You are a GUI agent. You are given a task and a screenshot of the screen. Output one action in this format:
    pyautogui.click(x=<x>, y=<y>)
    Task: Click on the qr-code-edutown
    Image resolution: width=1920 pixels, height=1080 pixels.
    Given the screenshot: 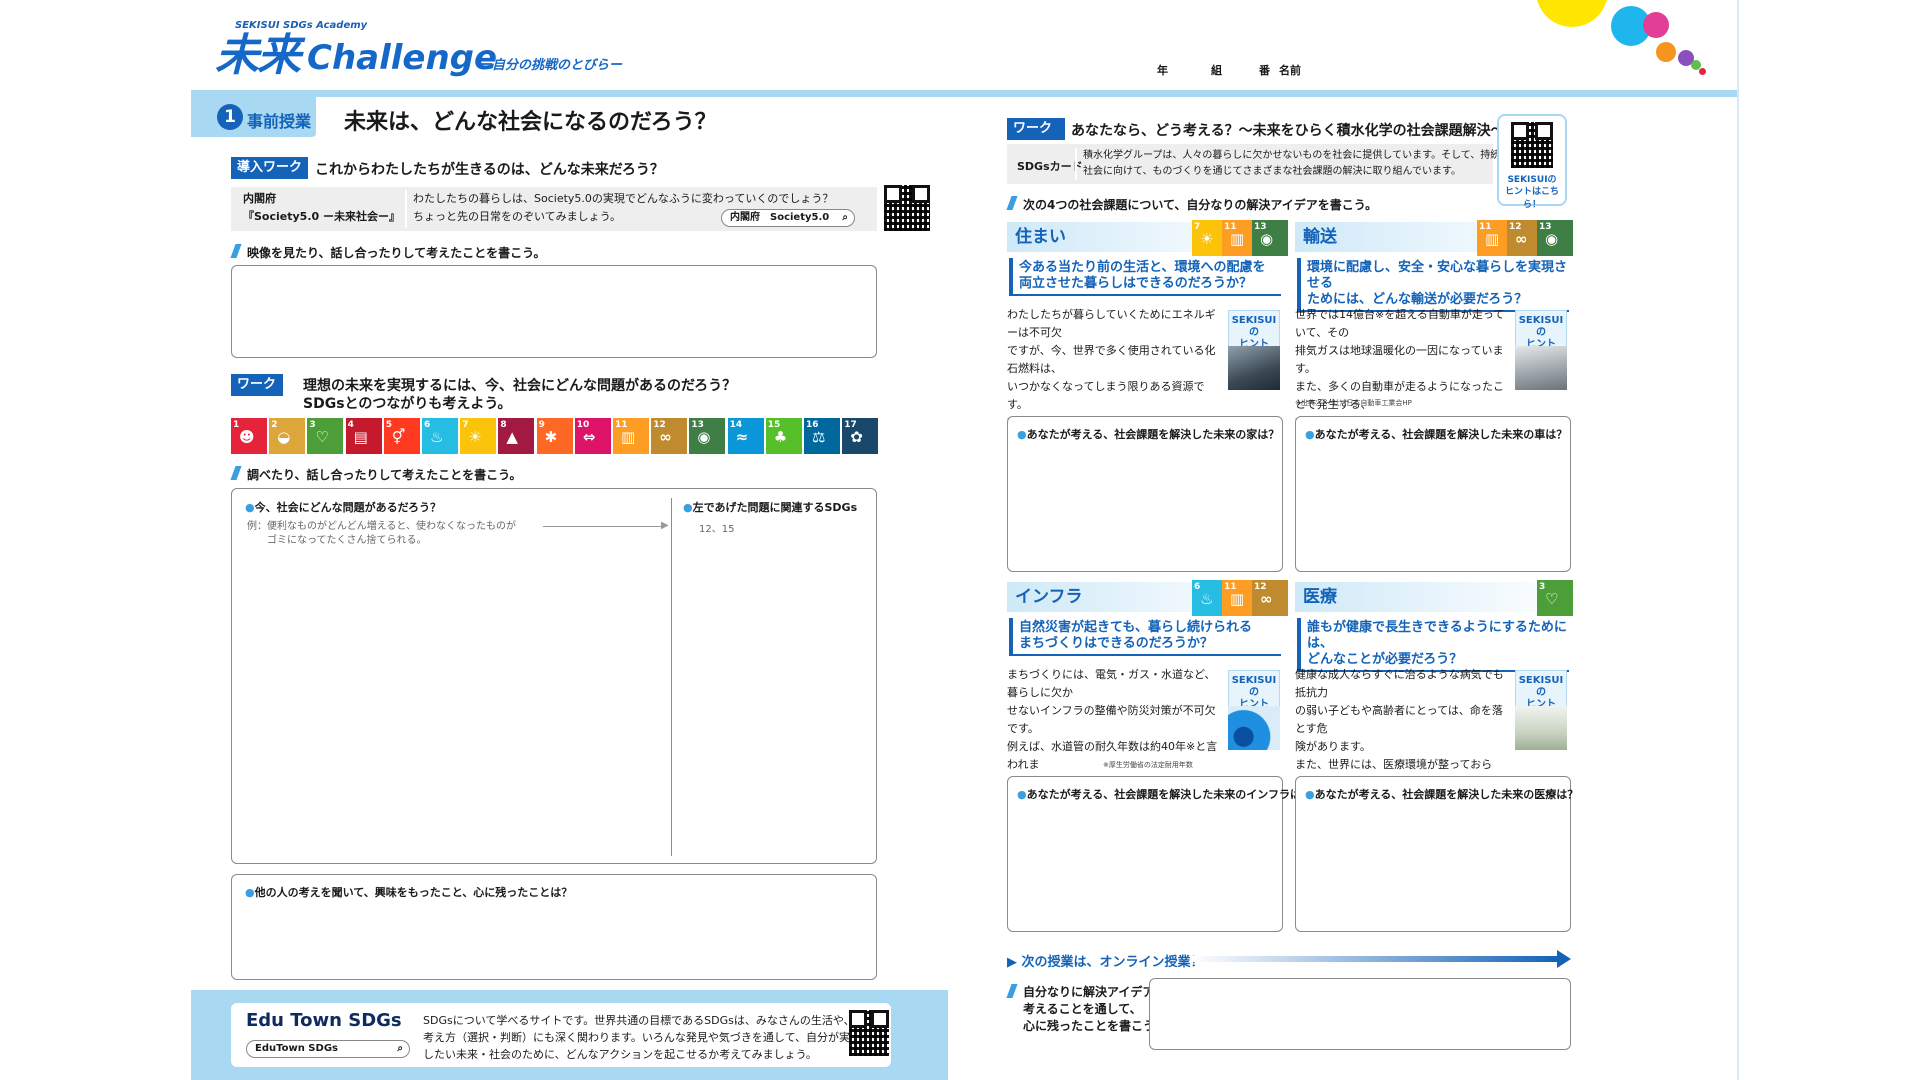 What is the action you would take?
    pyautogui.click(x=869, y=1033)
    